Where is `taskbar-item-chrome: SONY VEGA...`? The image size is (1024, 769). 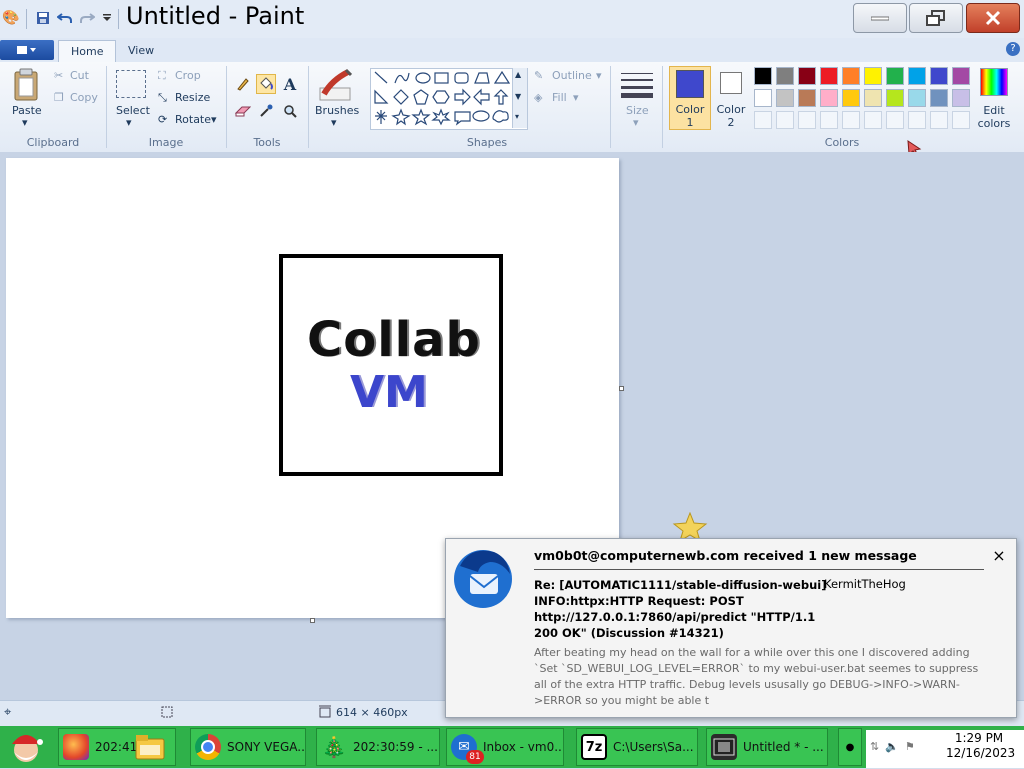
taskbar-item-chrome: SONY VEGA... is located at coordinates (248, 747).